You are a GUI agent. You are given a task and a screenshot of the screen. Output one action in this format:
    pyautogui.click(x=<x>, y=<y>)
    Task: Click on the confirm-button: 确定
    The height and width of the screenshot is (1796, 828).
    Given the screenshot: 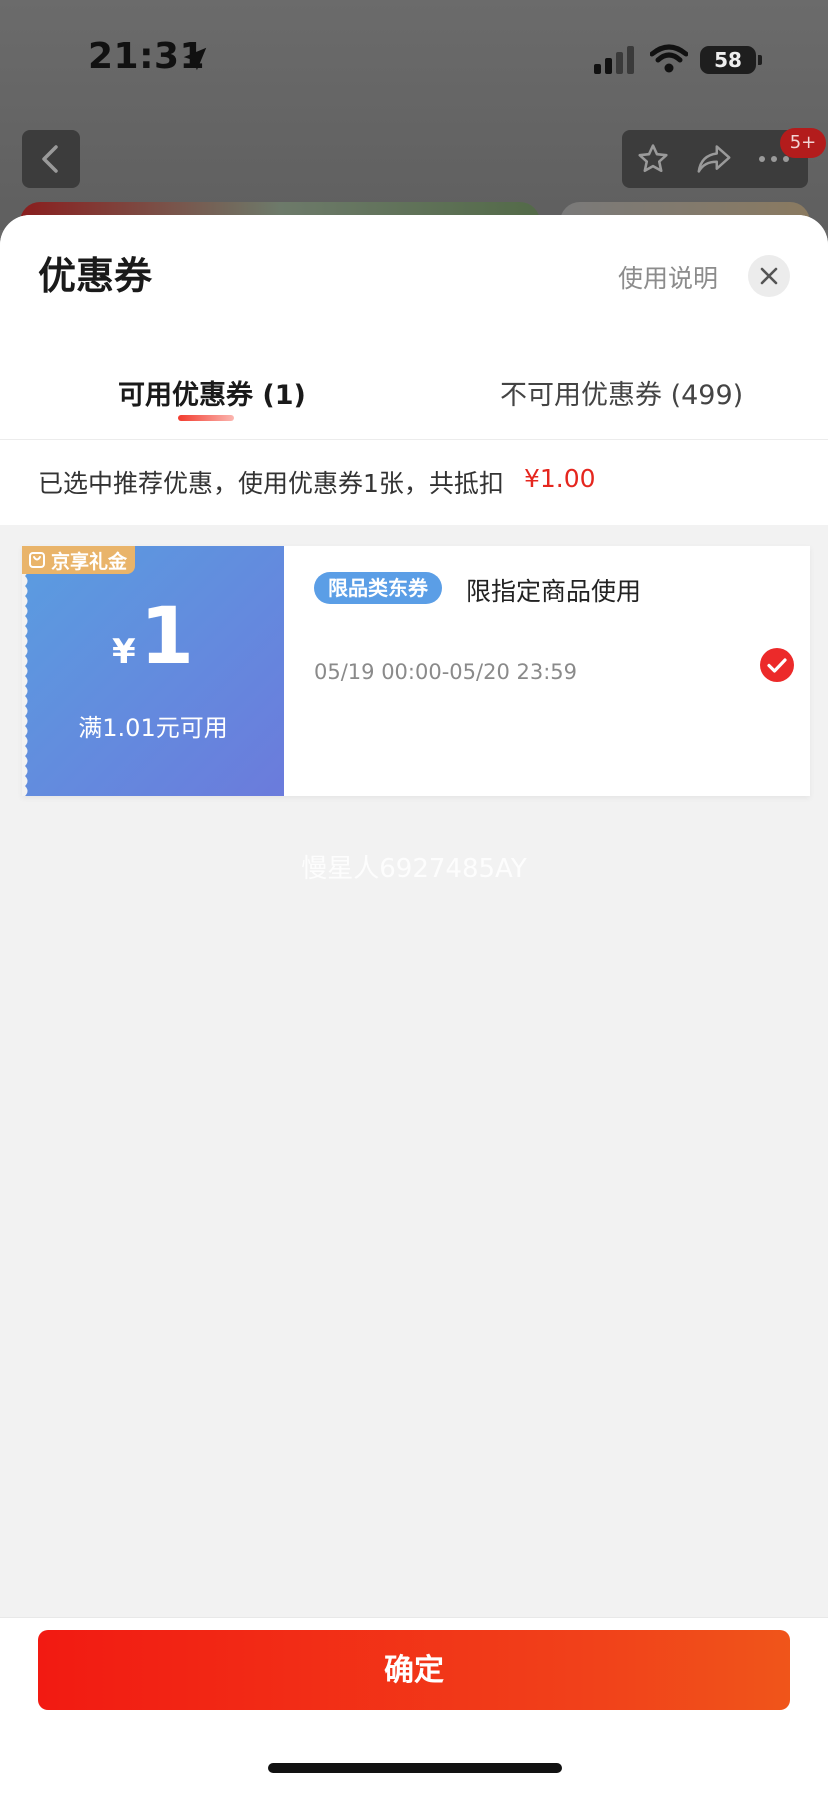 What is the action you would take?
    pyautogui.click(x=414, y=1670)
    